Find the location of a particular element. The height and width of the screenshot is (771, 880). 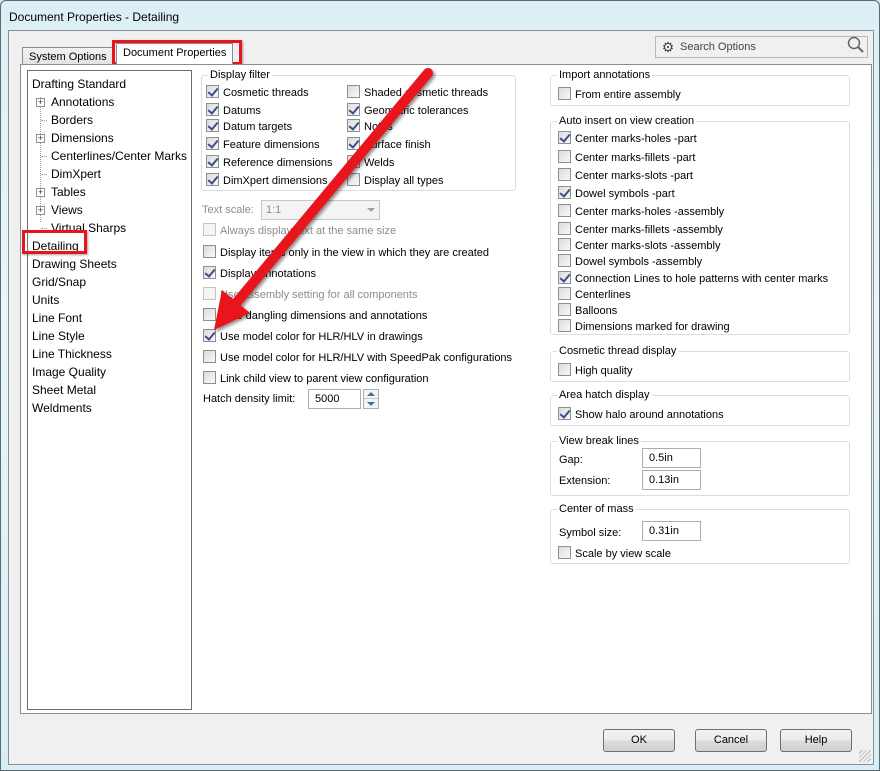

checkbox-center-marks-holes-part: Center marks-holes -part is located at coordinates (627, 139).